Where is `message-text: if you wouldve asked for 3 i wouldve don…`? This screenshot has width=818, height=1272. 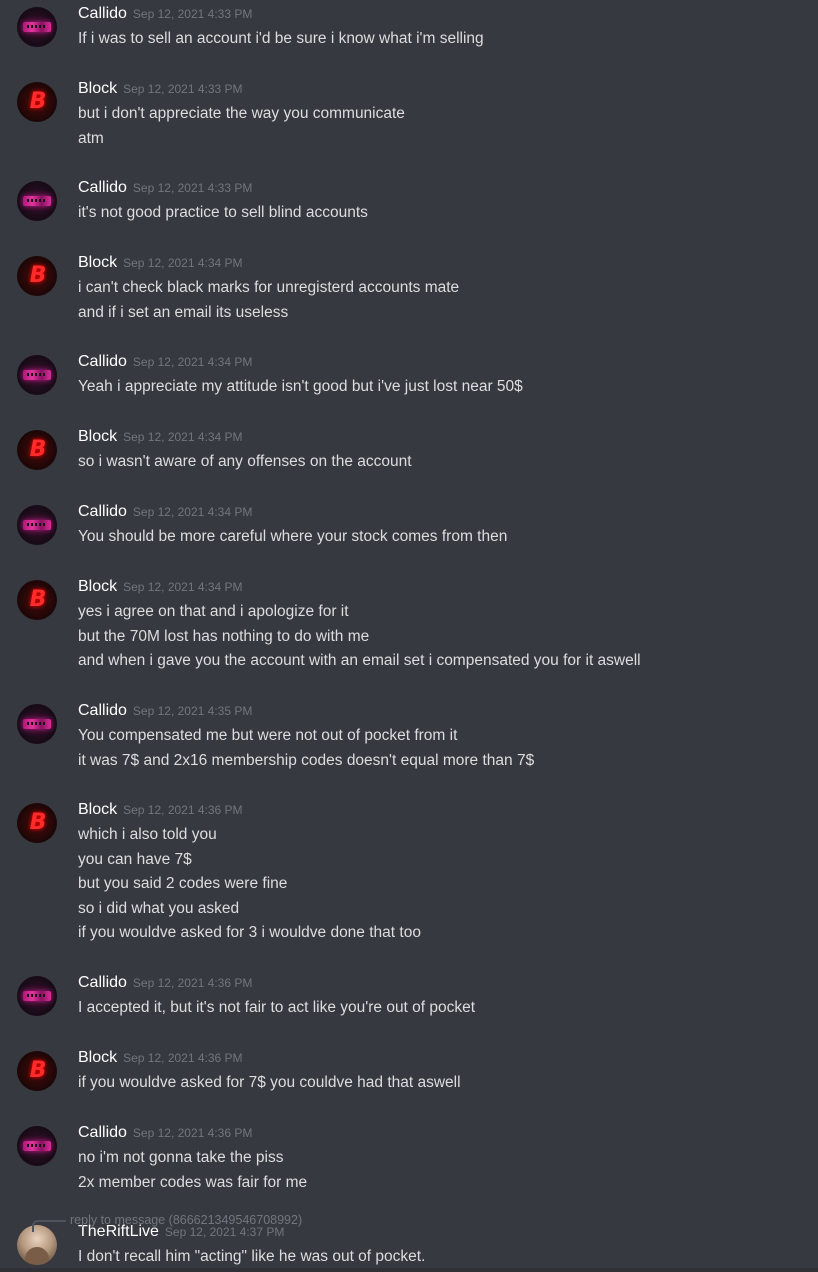 message-text: if you wouldve asked for 3 i wouldve don… is located at coordinates (249, 932).